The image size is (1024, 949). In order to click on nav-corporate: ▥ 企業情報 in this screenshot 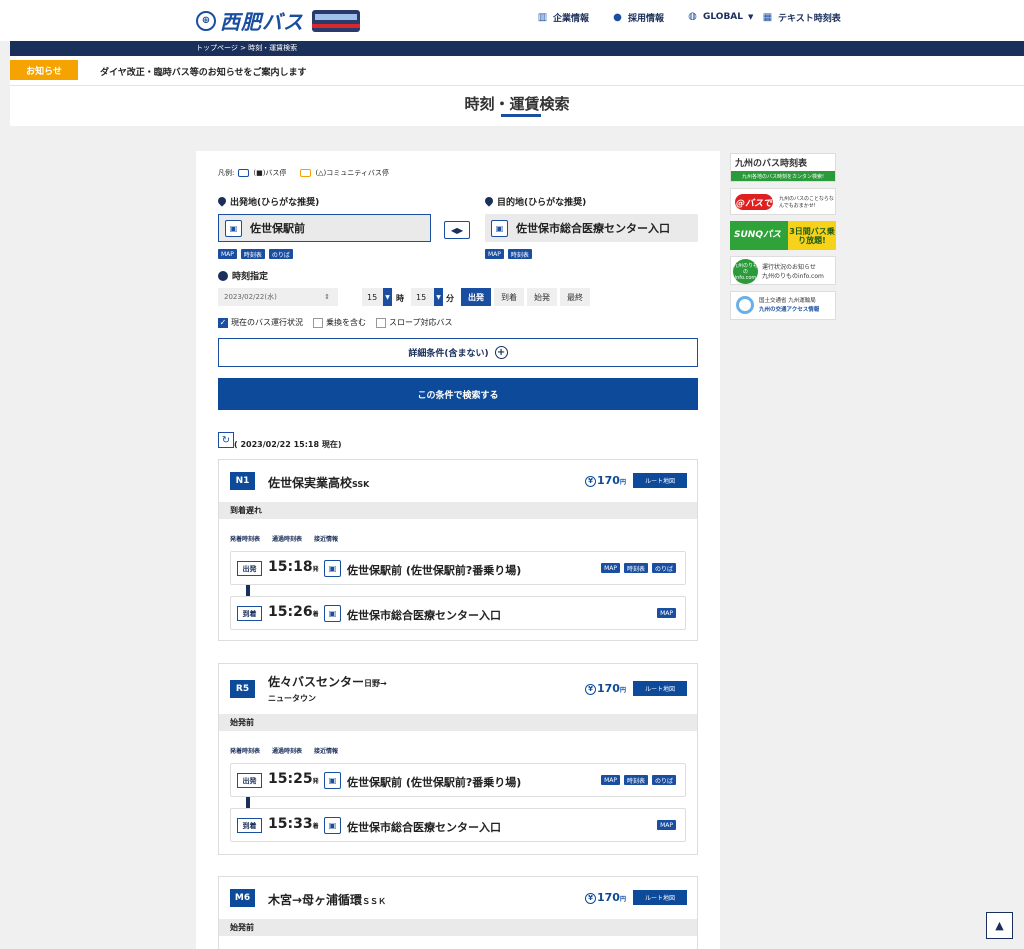, I will do `click(563, 17)`.